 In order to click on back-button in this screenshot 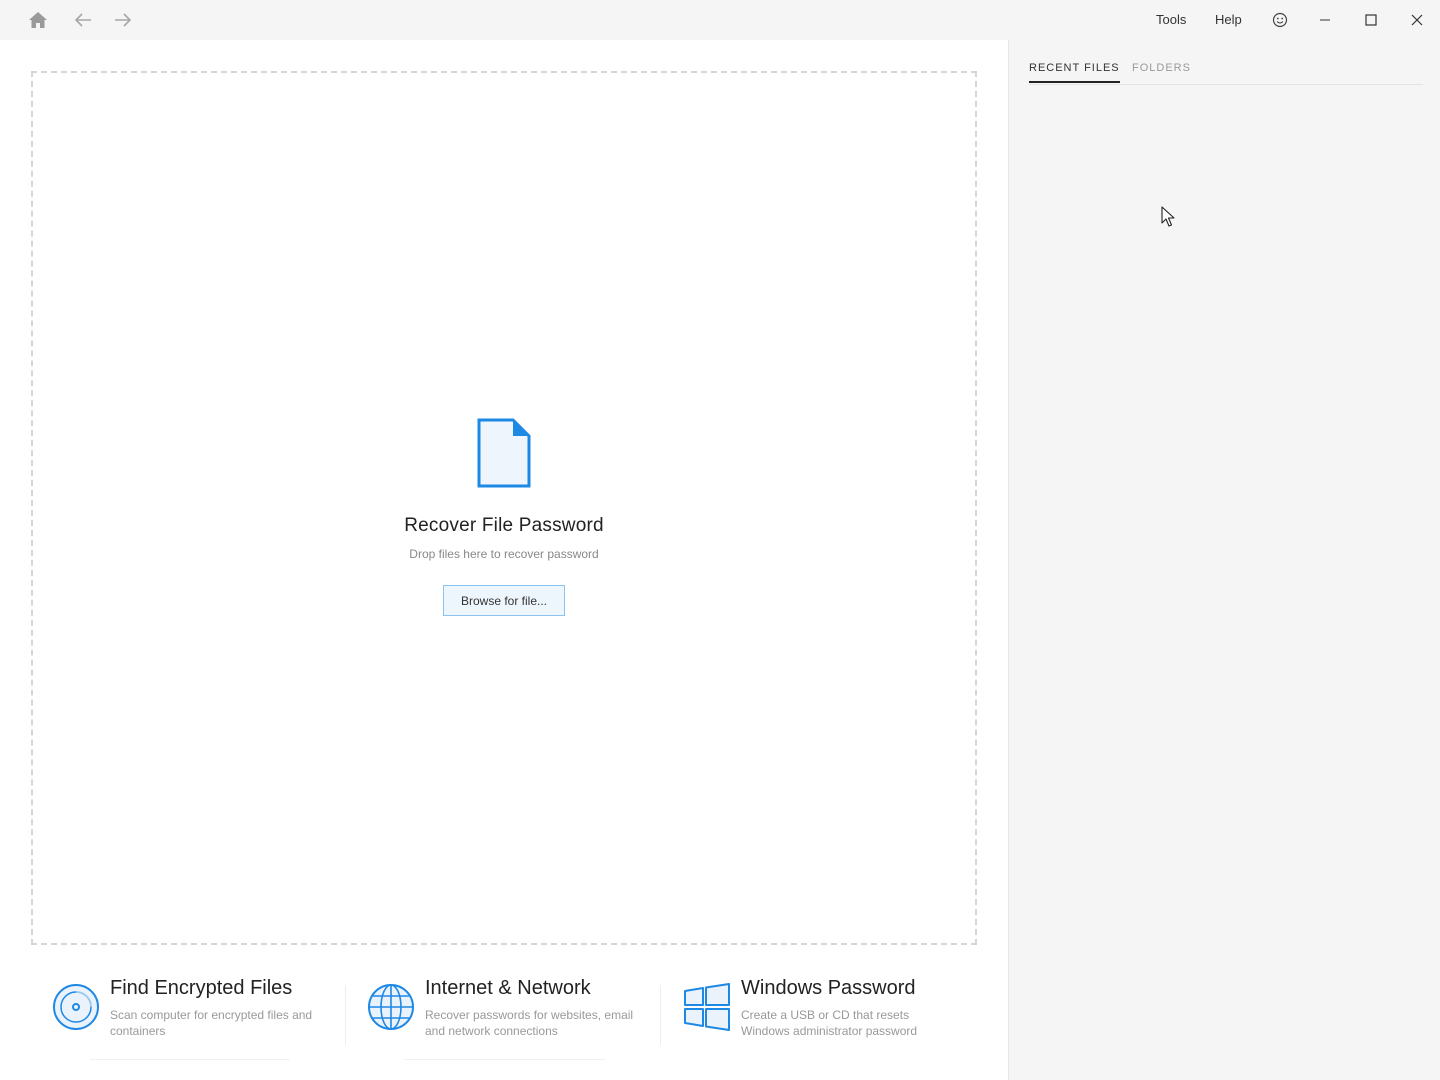, I will do `click(83, 20)`.